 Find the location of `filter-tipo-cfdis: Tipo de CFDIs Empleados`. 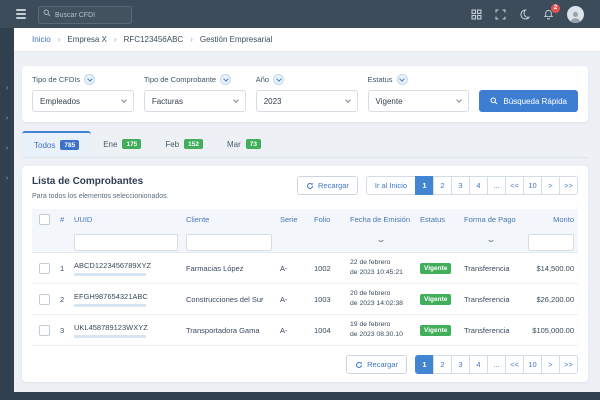

filter-tipo-cfdis: Tipo de CFDIs Empleados is located at coordinates (83, 93).